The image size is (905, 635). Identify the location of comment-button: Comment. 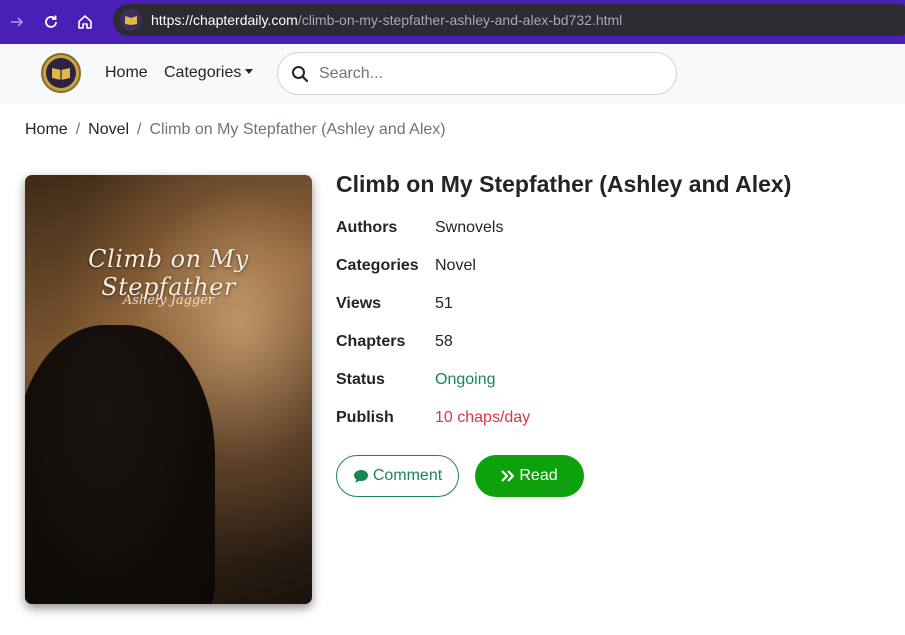
(397, 476).